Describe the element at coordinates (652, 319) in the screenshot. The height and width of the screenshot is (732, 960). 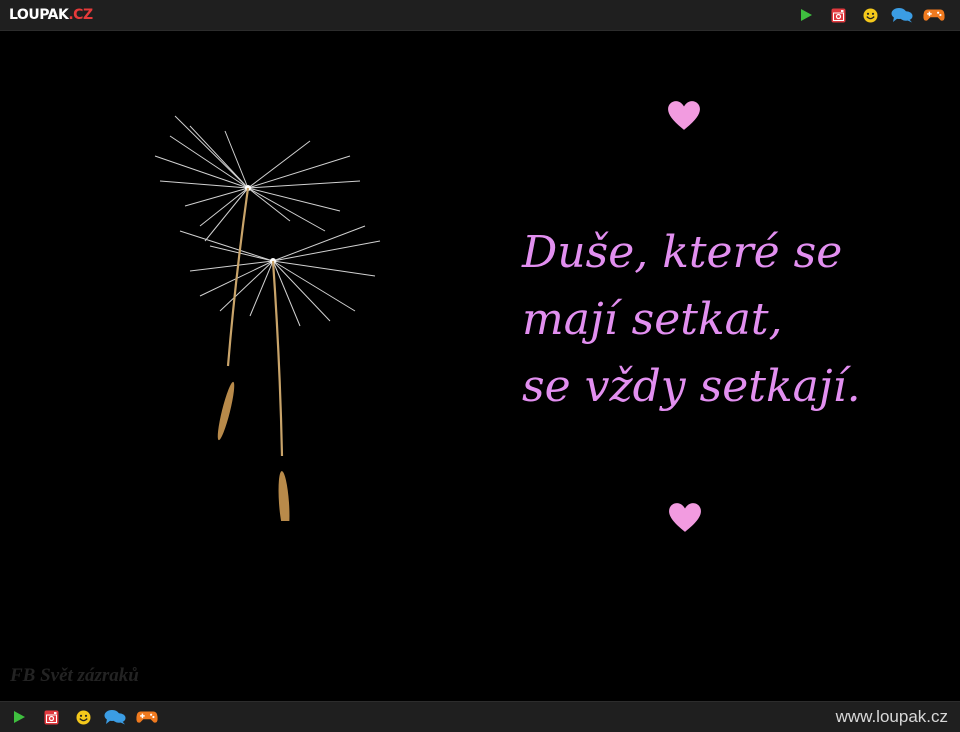
I see `quote-line: mají setkat,` at that location.